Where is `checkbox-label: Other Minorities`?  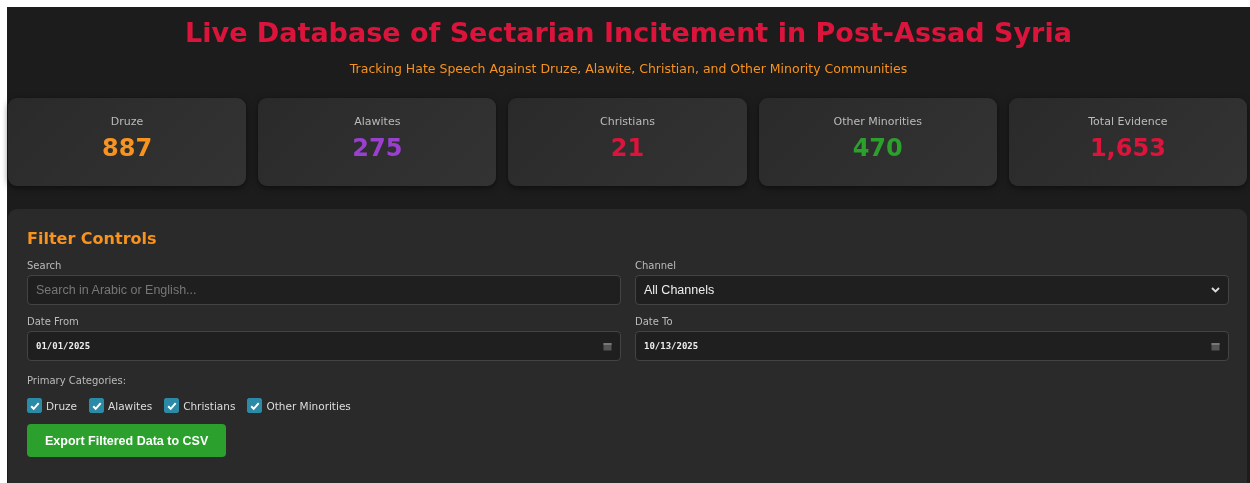 checkbox-label: Other Minorities is located at coordinates (308, 405).